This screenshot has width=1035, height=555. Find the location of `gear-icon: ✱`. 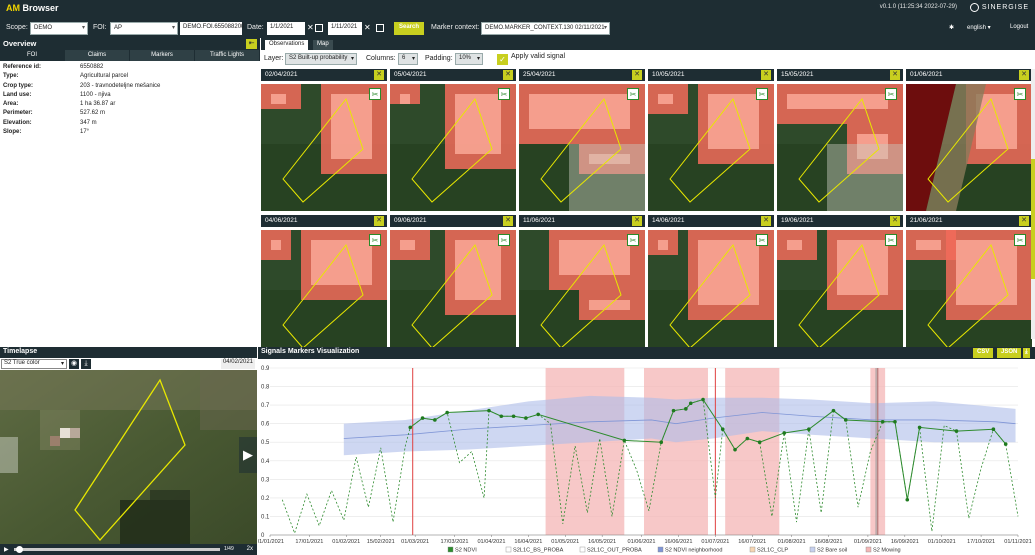

gear-icon: ✱ is located at coordinates (951, 27).